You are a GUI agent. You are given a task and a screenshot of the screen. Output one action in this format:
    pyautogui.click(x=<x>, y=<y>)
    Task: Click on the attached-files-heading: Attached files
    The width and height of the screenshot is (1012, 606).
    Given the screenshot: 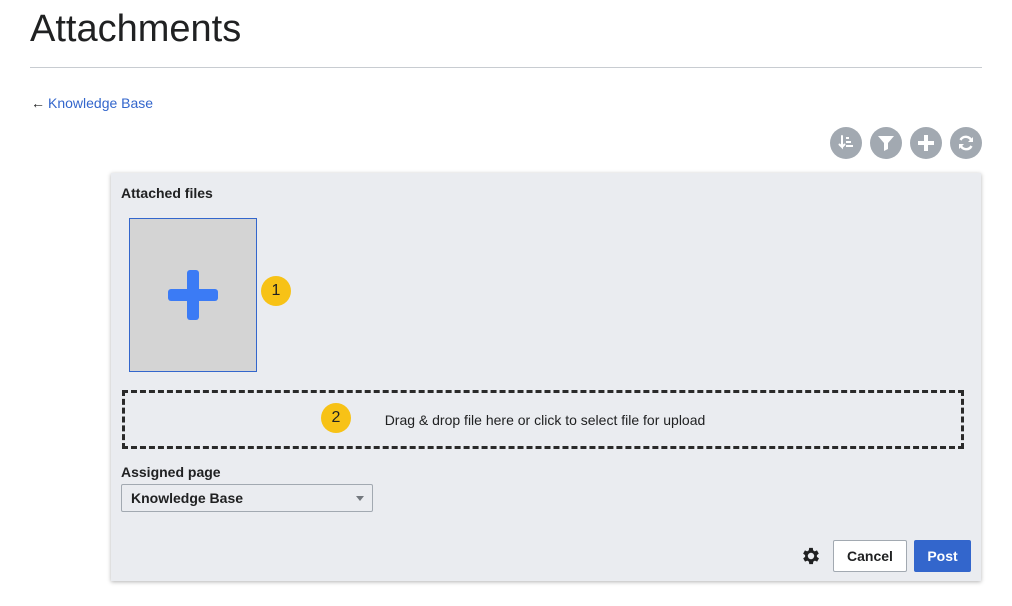 What is the action you would take?
    pyautogui.click(x=167, y=193)
    